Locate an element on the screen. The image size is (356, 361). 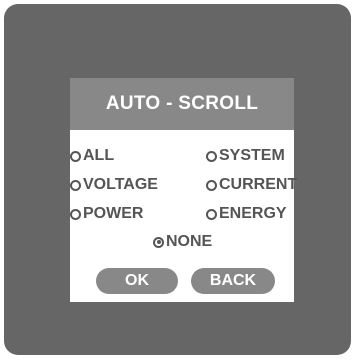
radio-option-voltage: VOLTAGE is located at coordinates (114, 185).